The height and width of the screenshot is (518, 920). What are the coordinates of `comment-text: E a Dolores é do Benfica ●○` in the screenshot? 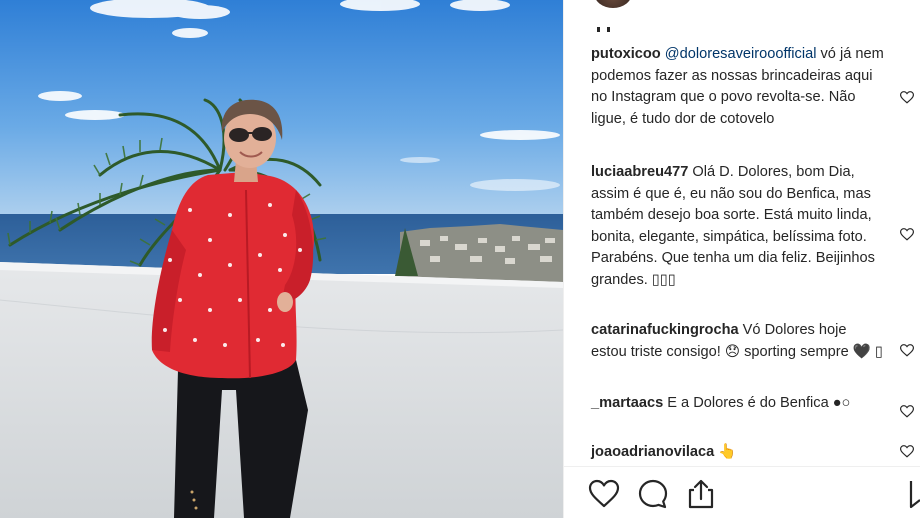 It's located at (757, 403).